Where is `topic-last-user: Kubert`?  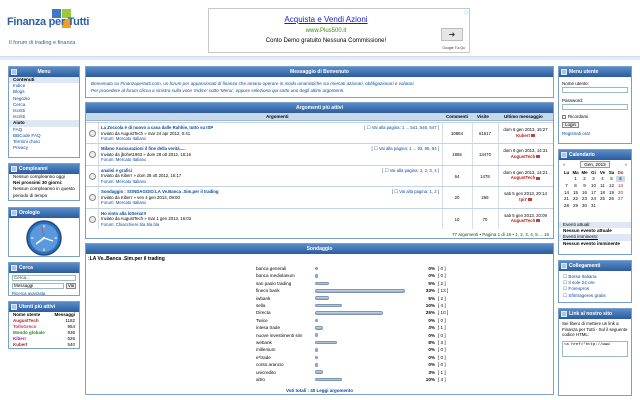 topic-last-user: Kubert is located at coordinates (525, 136).